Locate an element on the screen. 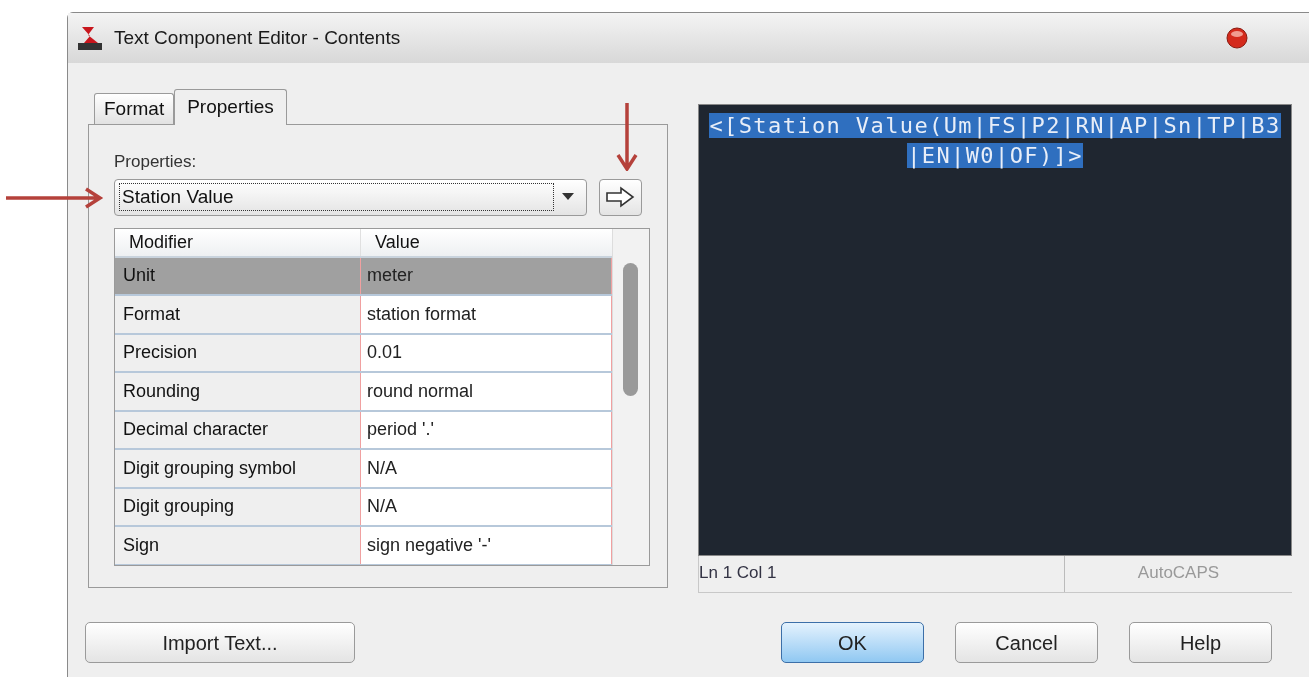  dropdown-value: Station Value is located at coordinates (336, 197).